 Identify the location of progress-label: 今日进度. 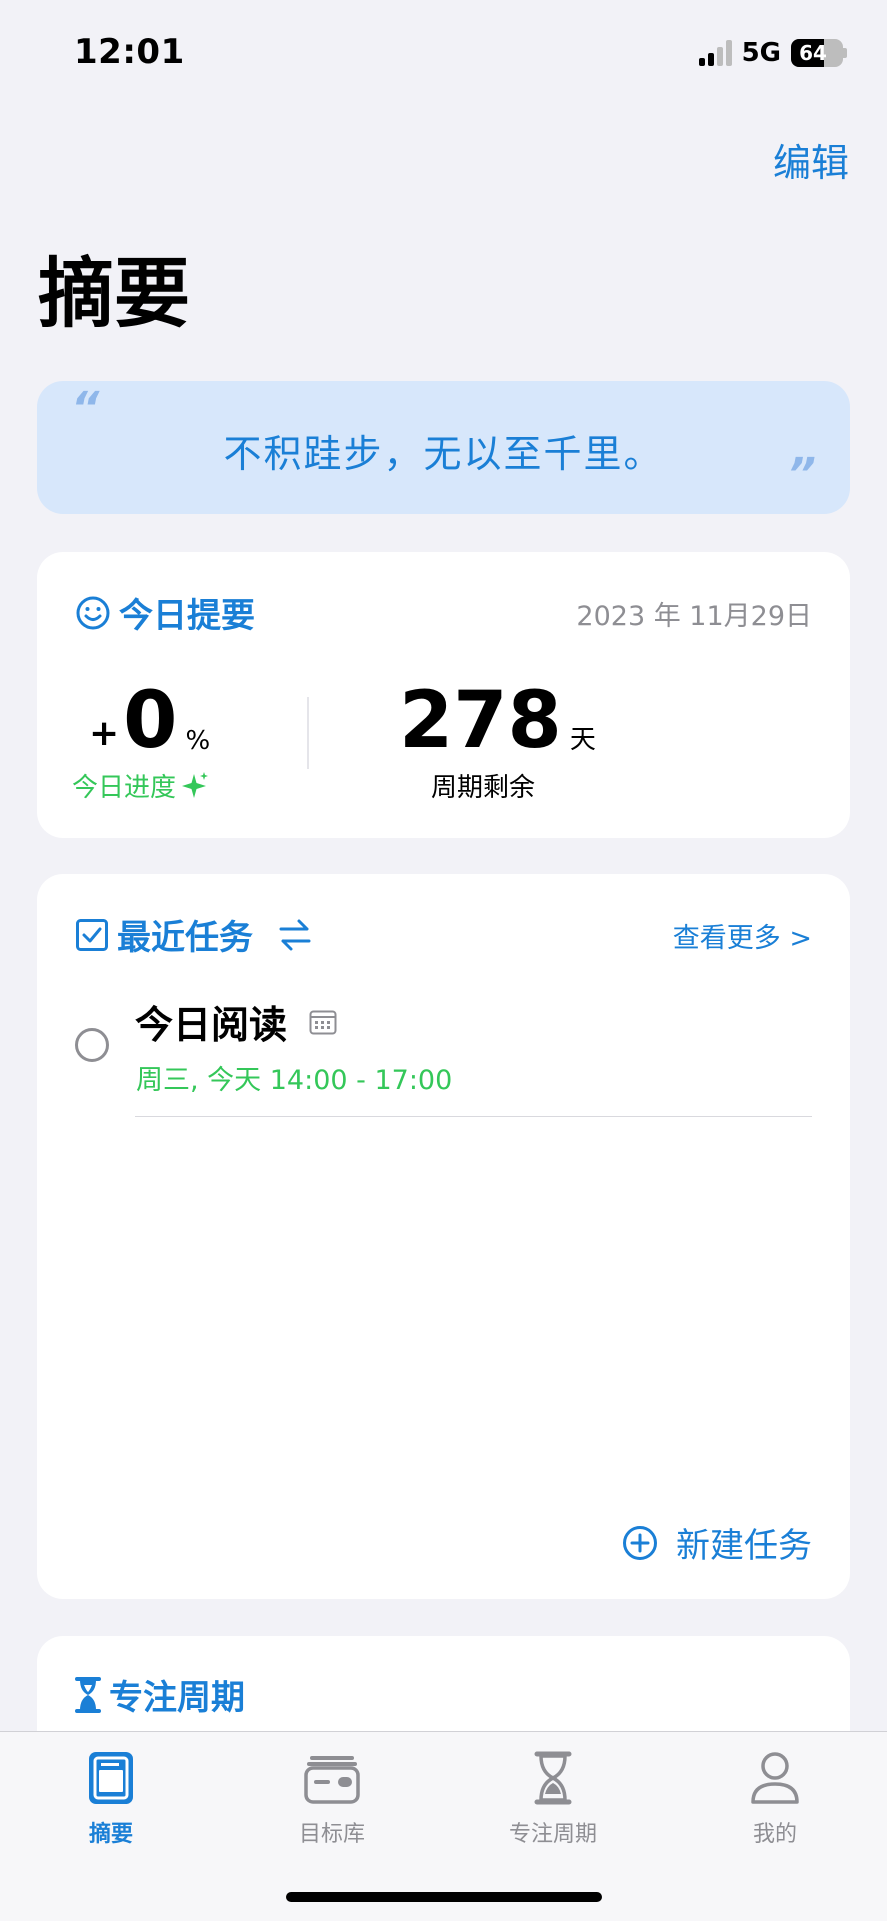
(124, 788).